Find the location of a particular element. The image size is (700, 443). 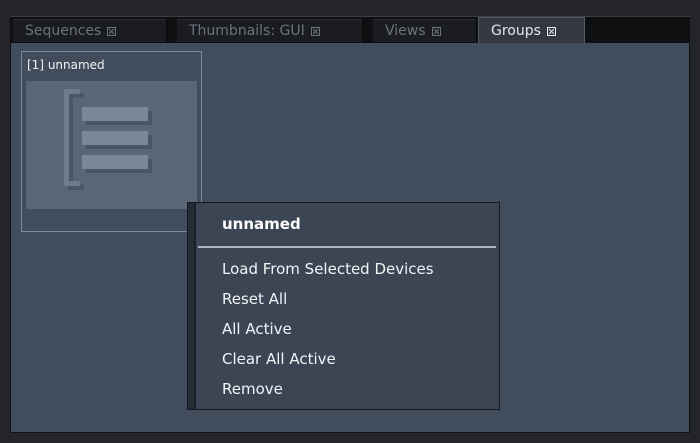

tab-views: Views is located at coordinates (424, 30).